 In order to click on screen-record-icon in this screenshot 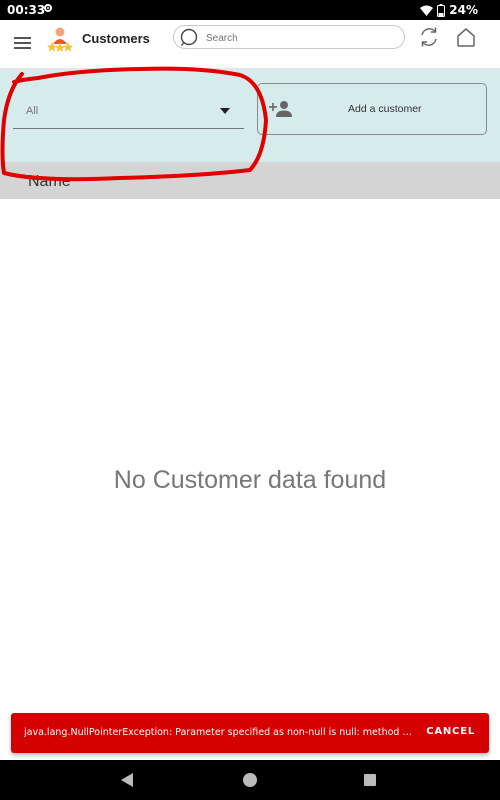, I will do `click(48, 8)`.